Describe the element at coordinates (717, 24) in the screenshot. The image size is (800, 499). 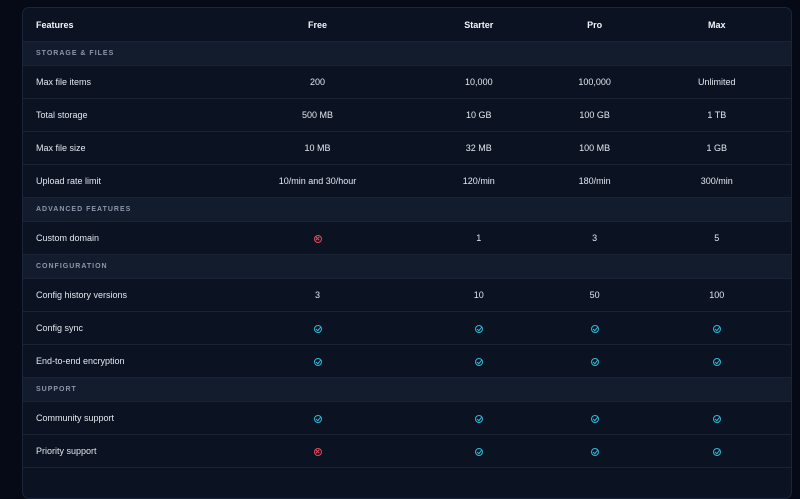
I see `header-plan-max: Max` at that location.